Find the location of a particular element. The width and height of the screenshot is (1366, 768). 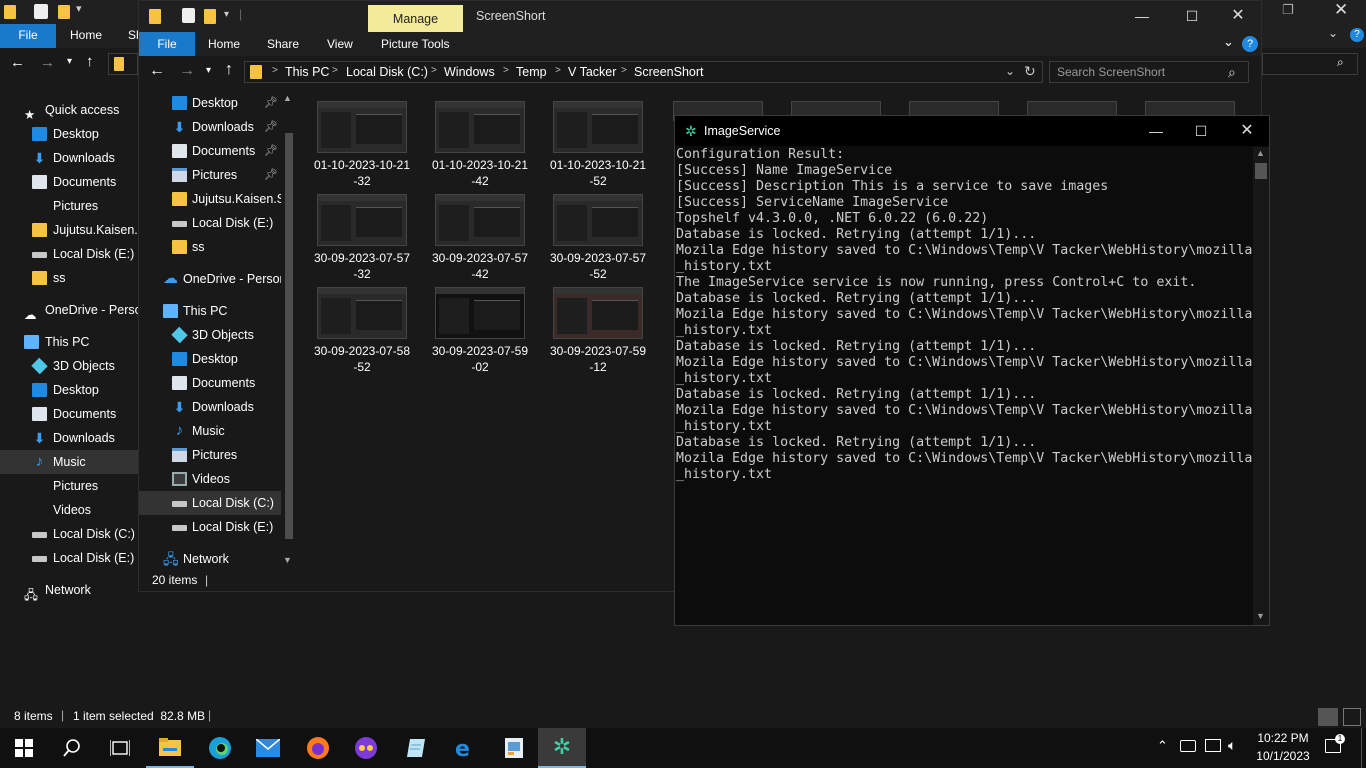

nav-item: ♪ Music is located at coordinates (210, 431).